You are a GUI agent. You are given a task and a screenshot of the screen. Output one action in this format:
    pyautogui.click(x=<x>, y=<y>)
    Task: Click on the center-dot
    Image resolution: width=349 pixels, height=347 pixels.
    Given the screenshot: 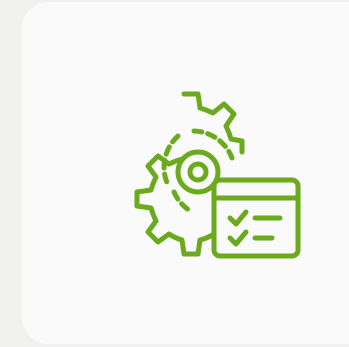 What is the action you would take?
    pyautogui.click(x=198, y=172)
    